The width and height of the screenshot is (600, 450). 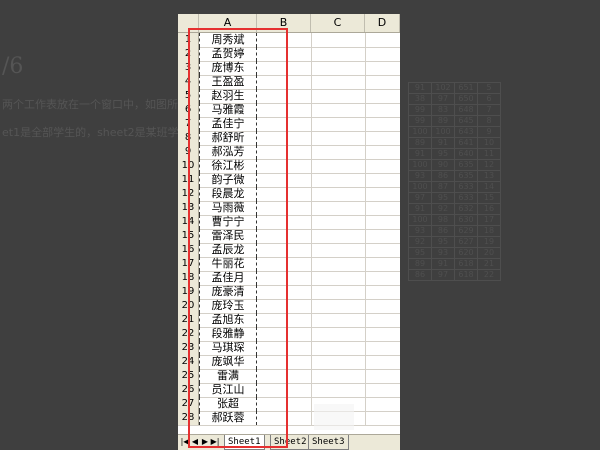 I want to click on sheet-tab-sheet2: Sheet2, so click(x=290, y=442).